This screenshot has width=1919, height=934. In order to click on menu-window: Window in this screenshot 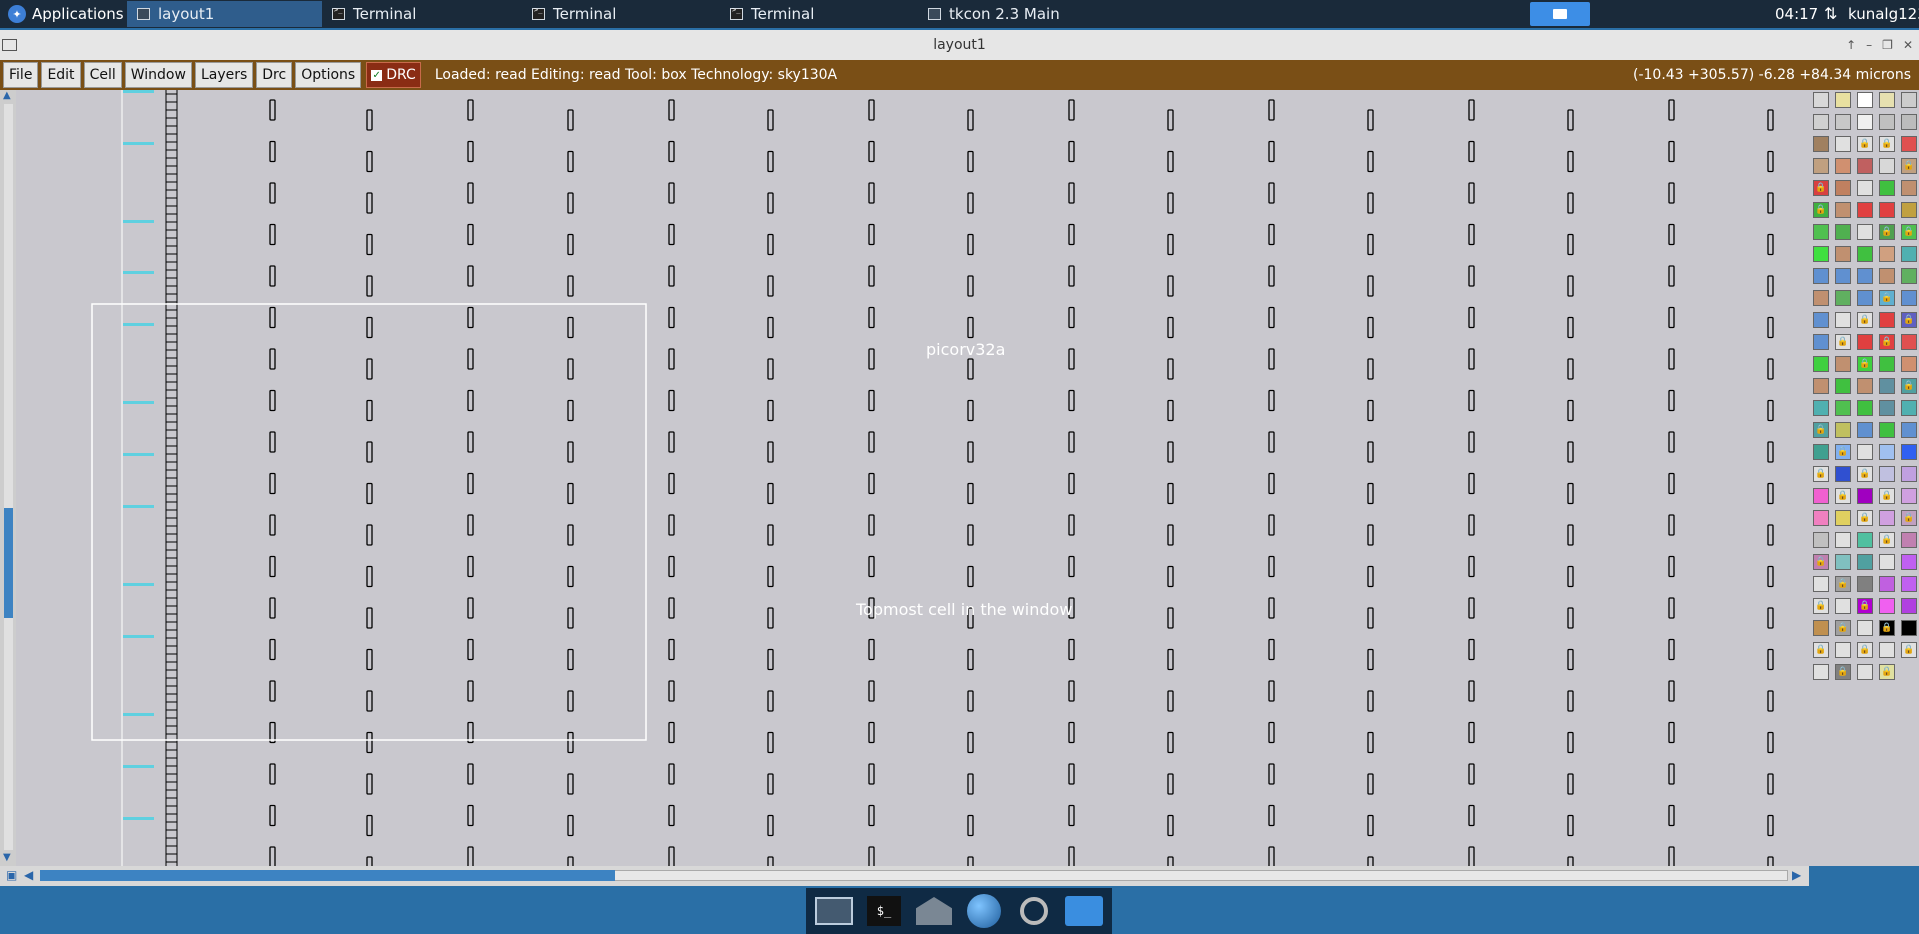, I will do `click(158, 75)`.